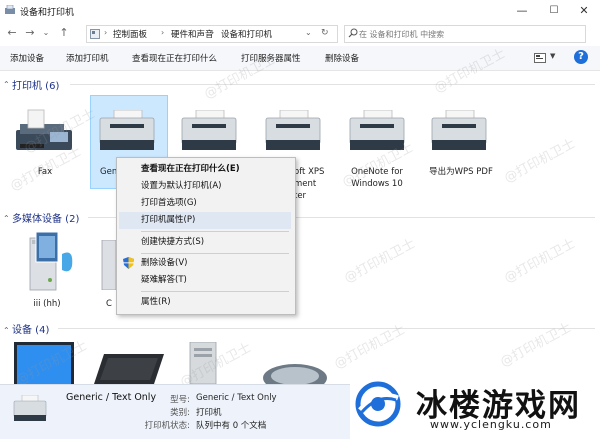  What do you see at coordinates (64, 33) in the screenshot?
I see `up-arrow-icon: ↑` at bounding box center [64, 33].